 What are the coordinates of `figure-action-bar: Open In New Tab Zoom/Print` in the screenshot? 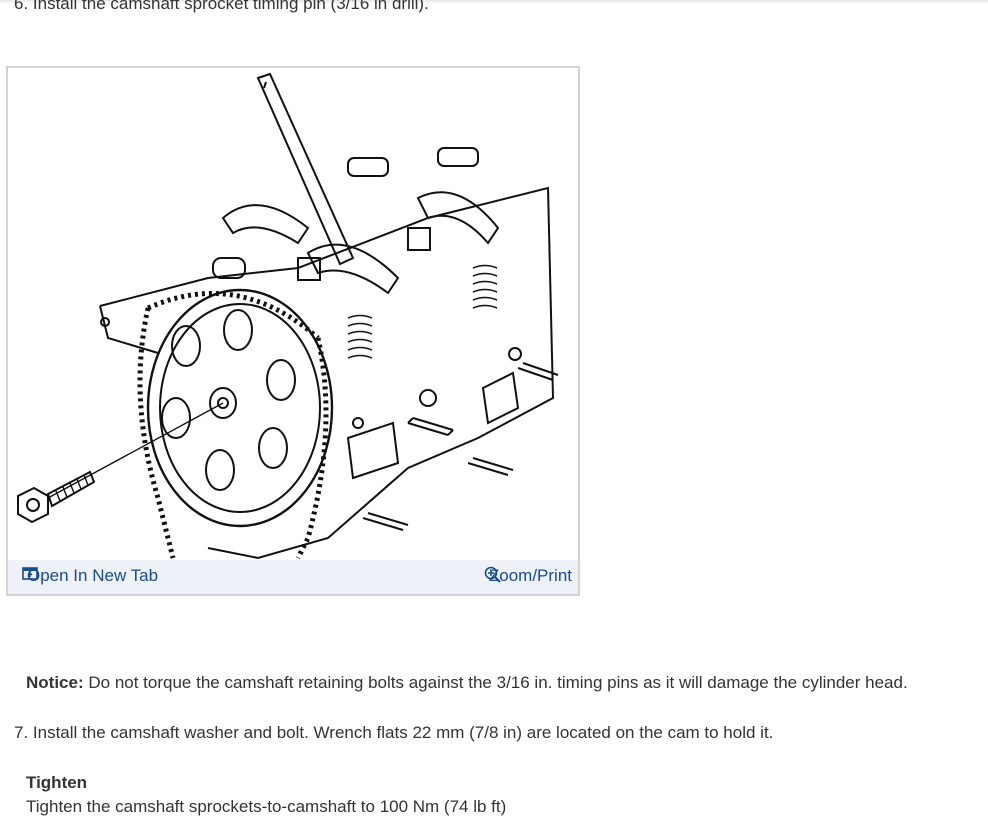 It's located at (293, 577).